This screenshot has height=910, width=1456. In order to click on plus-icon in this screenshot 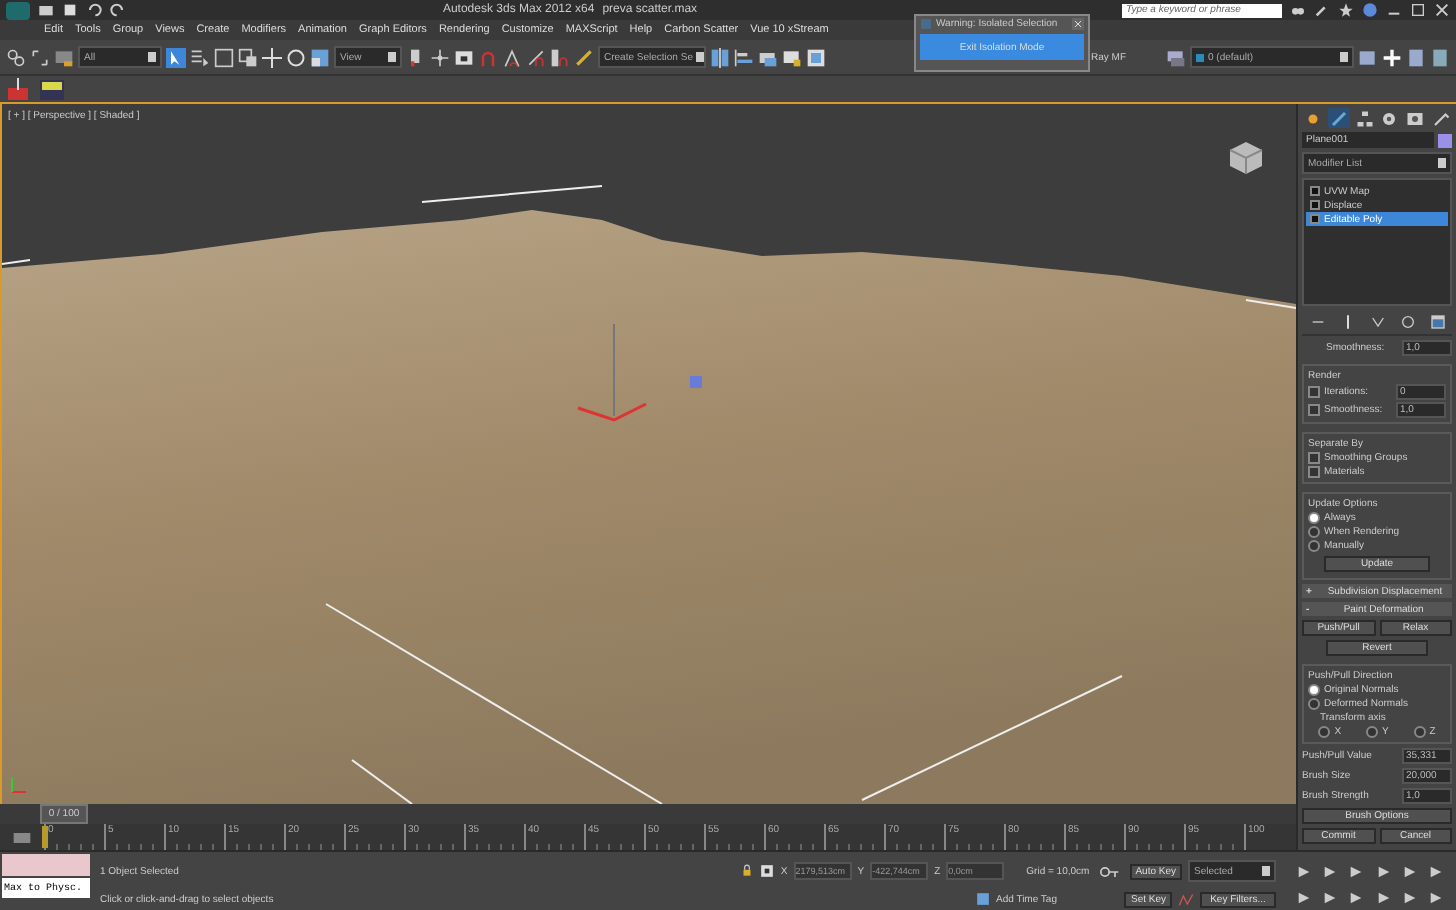, I will do `click(1392, 57)`.